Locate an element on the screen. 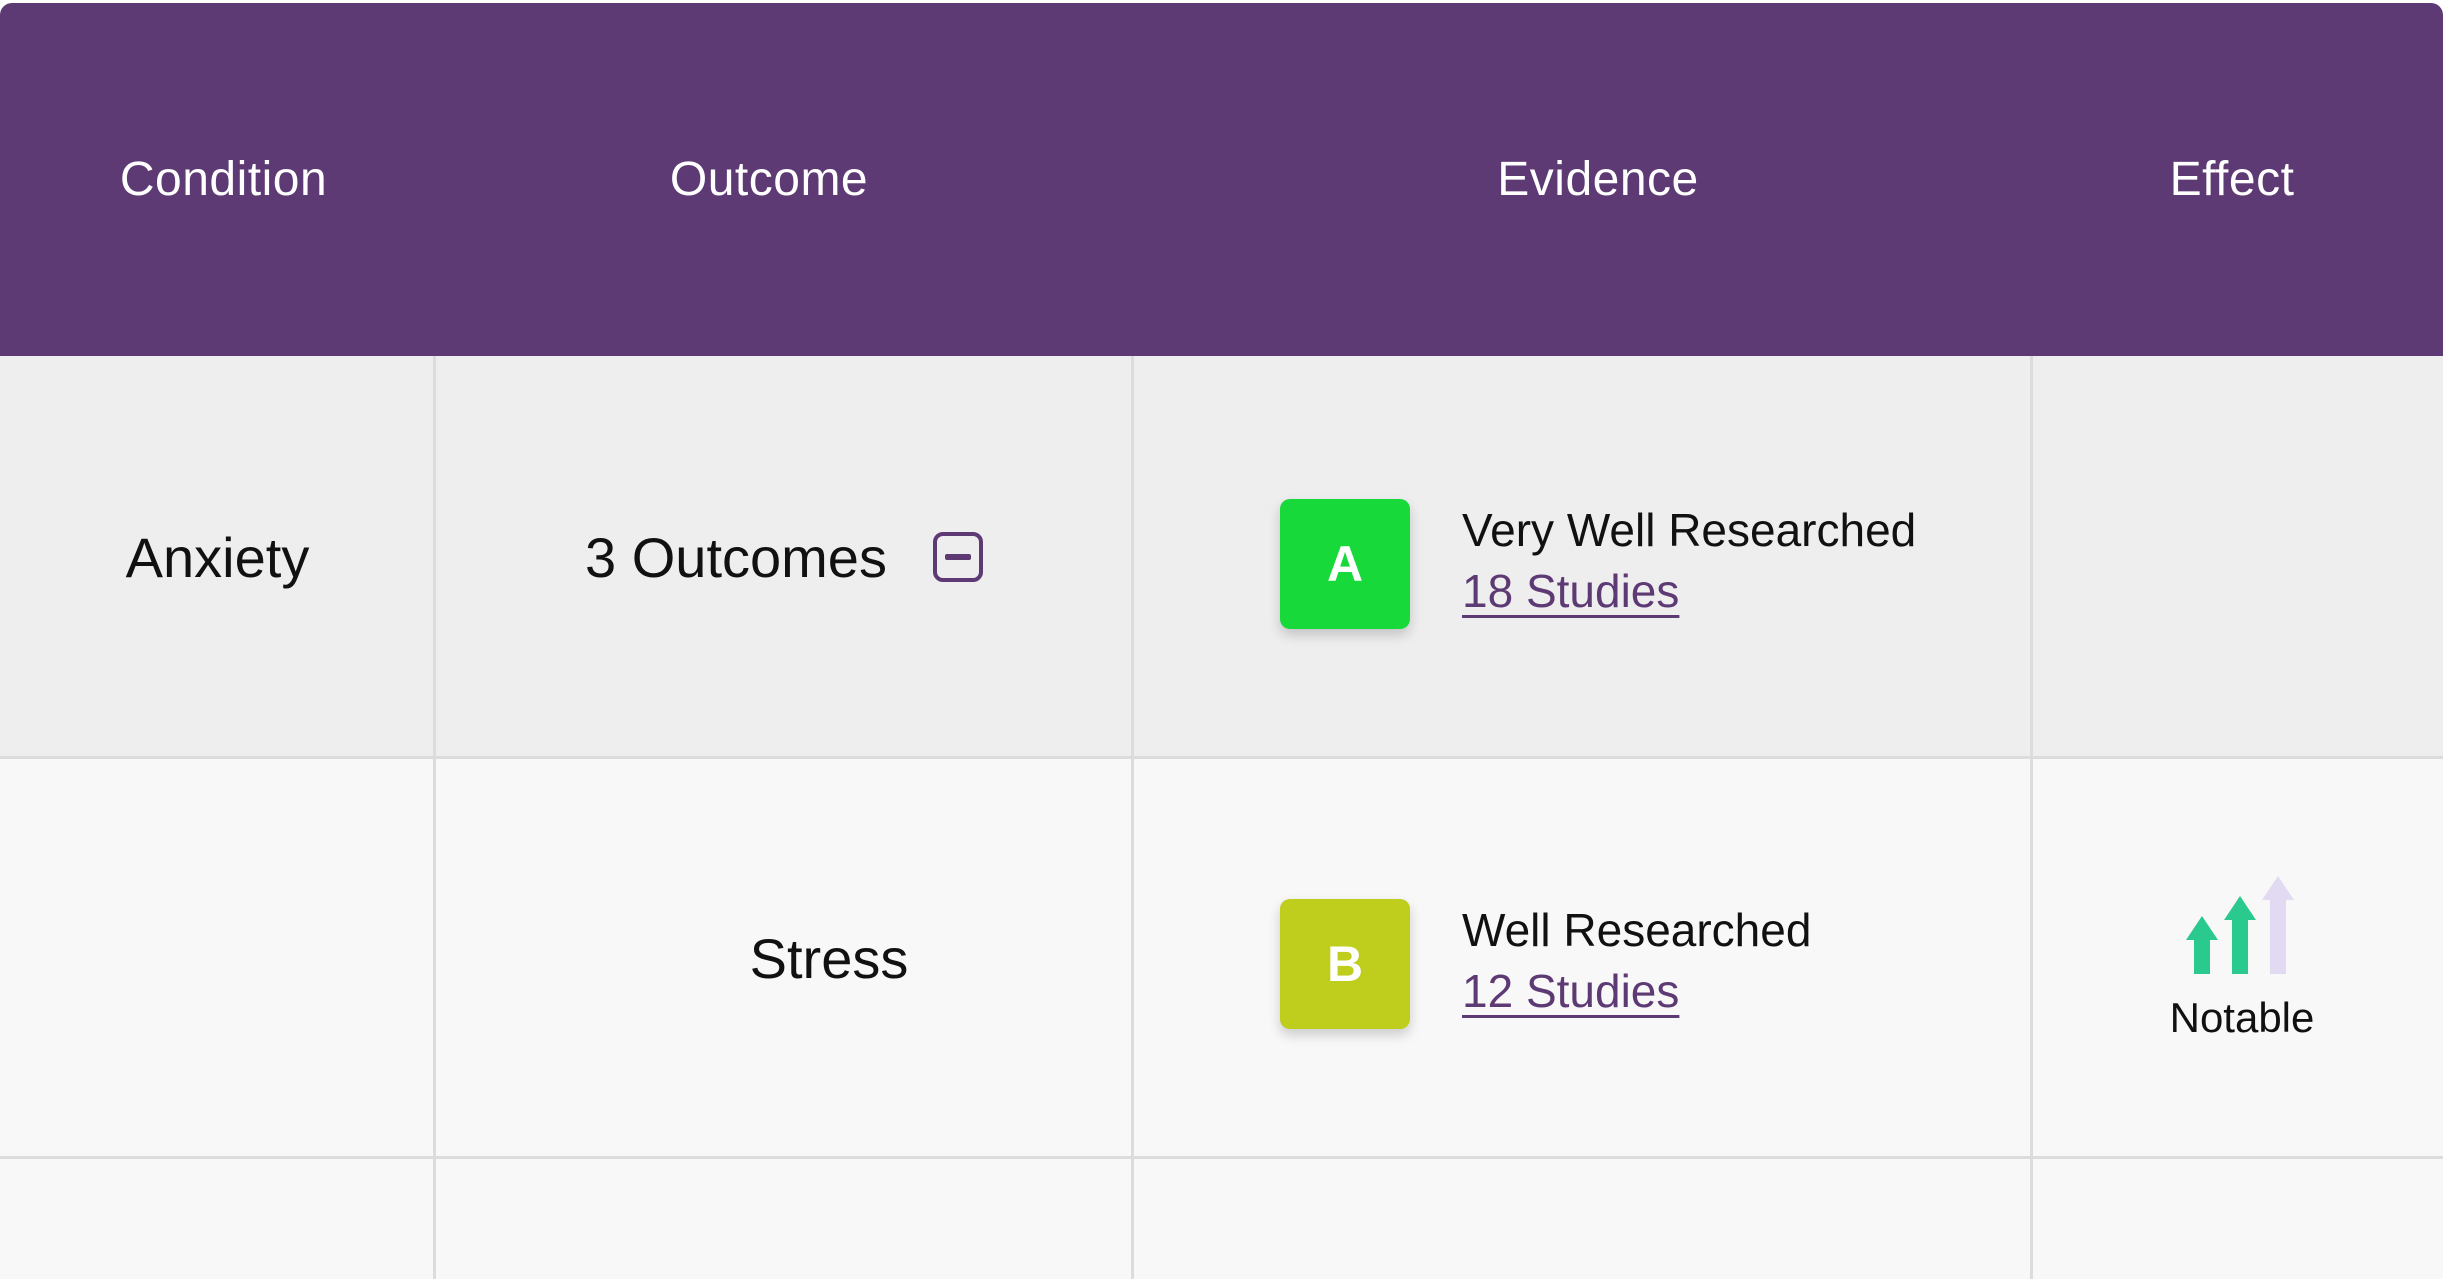  grade-badge: B is located at coordinates (1345, 964).